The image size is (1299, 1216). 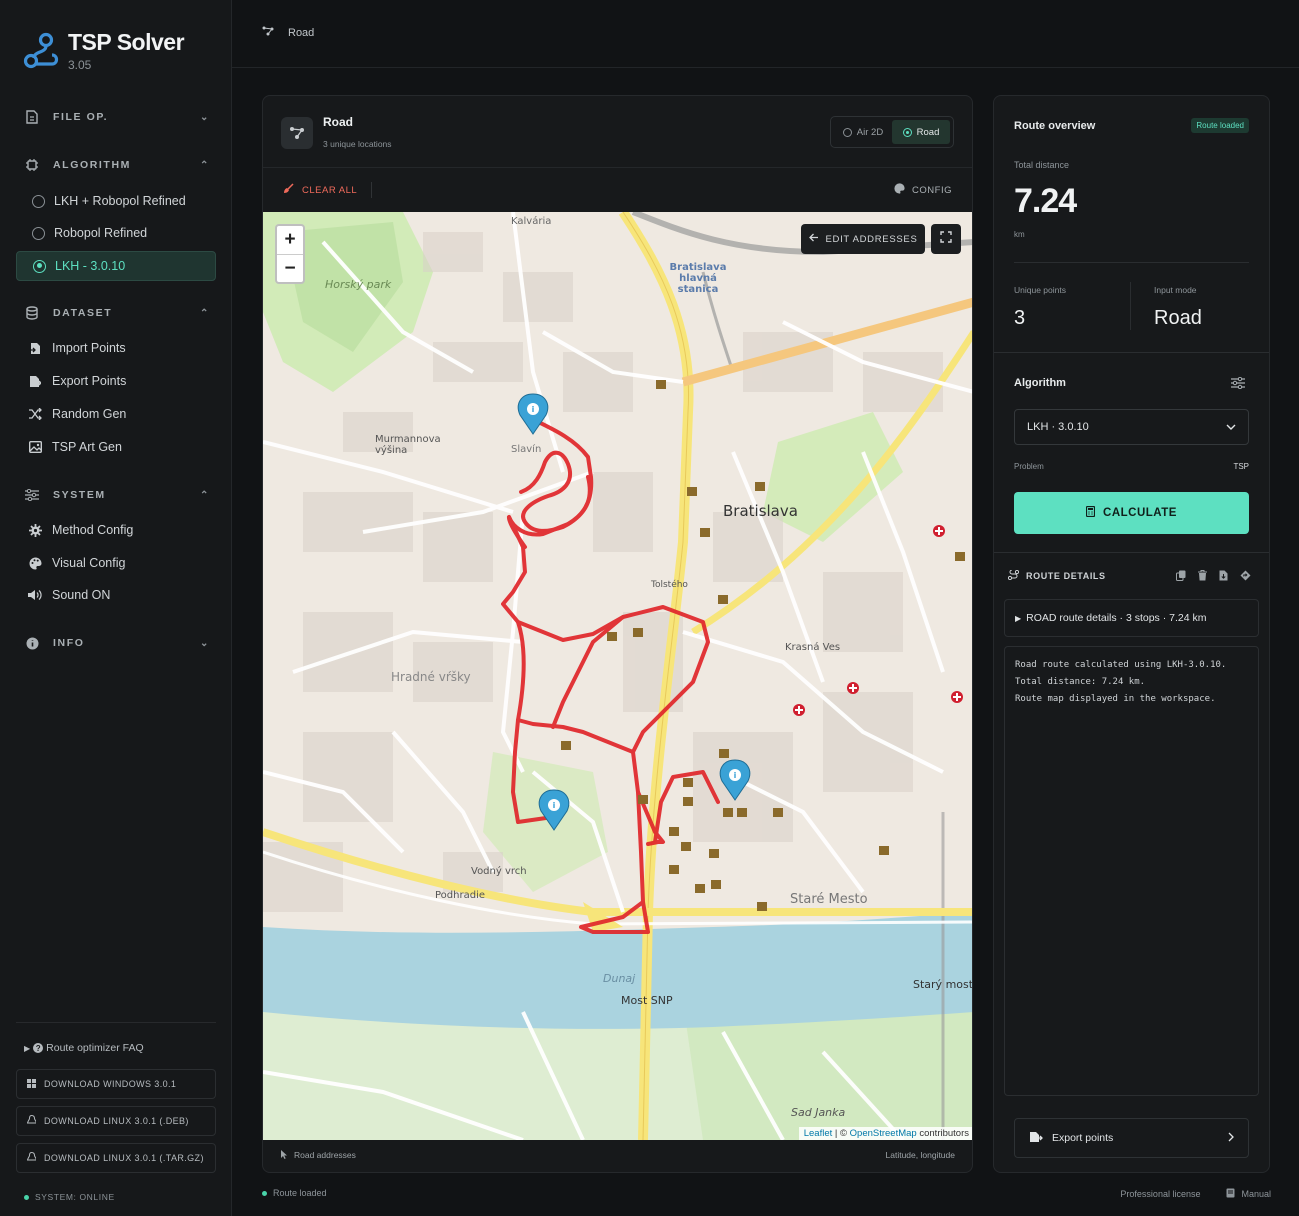 I want to click on total-distance-label: Total distance, so click(x=1042, y=165).